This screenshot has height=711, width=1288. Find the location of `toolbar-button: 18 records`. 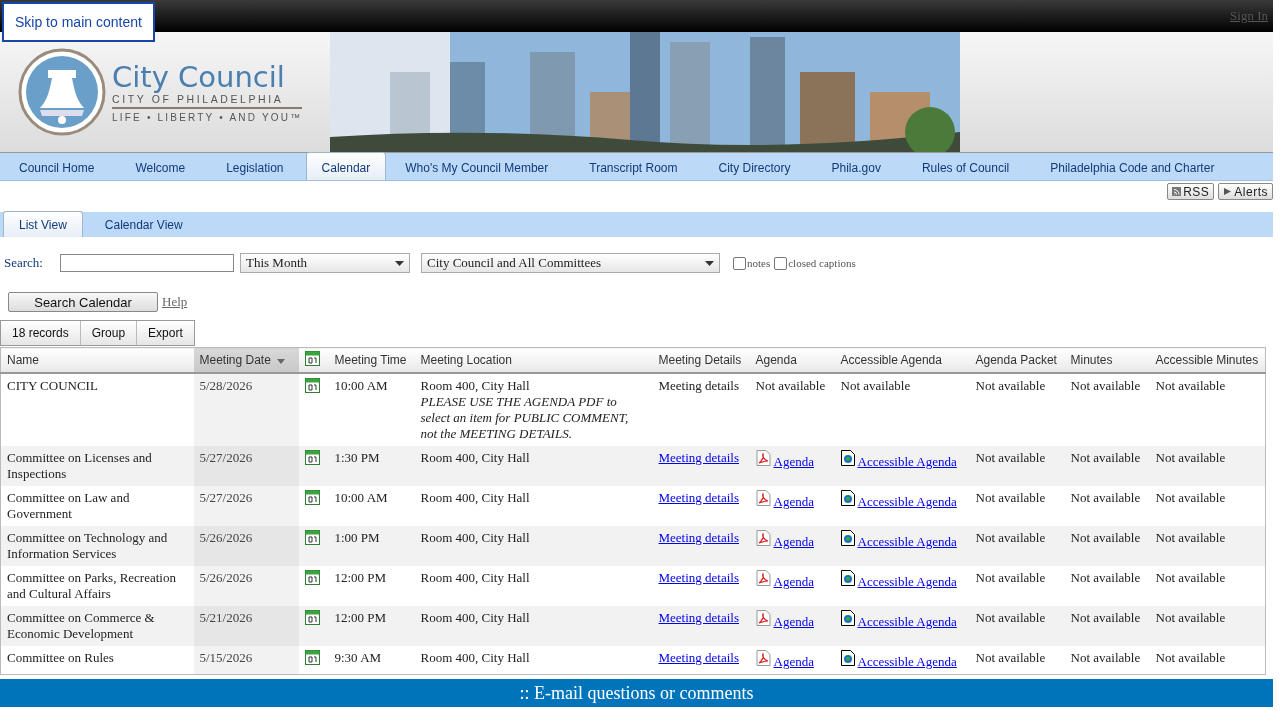

toolbar-button: 18 records is located at coordinates (41, 333).